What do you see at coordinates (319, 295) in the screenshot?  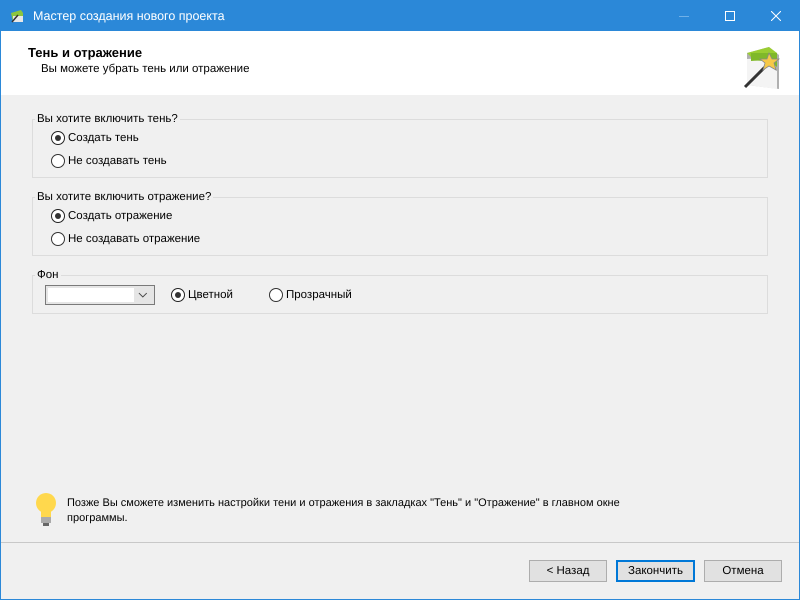 I see `radio-label: Прозрачный` at bounding box center [319, 295].